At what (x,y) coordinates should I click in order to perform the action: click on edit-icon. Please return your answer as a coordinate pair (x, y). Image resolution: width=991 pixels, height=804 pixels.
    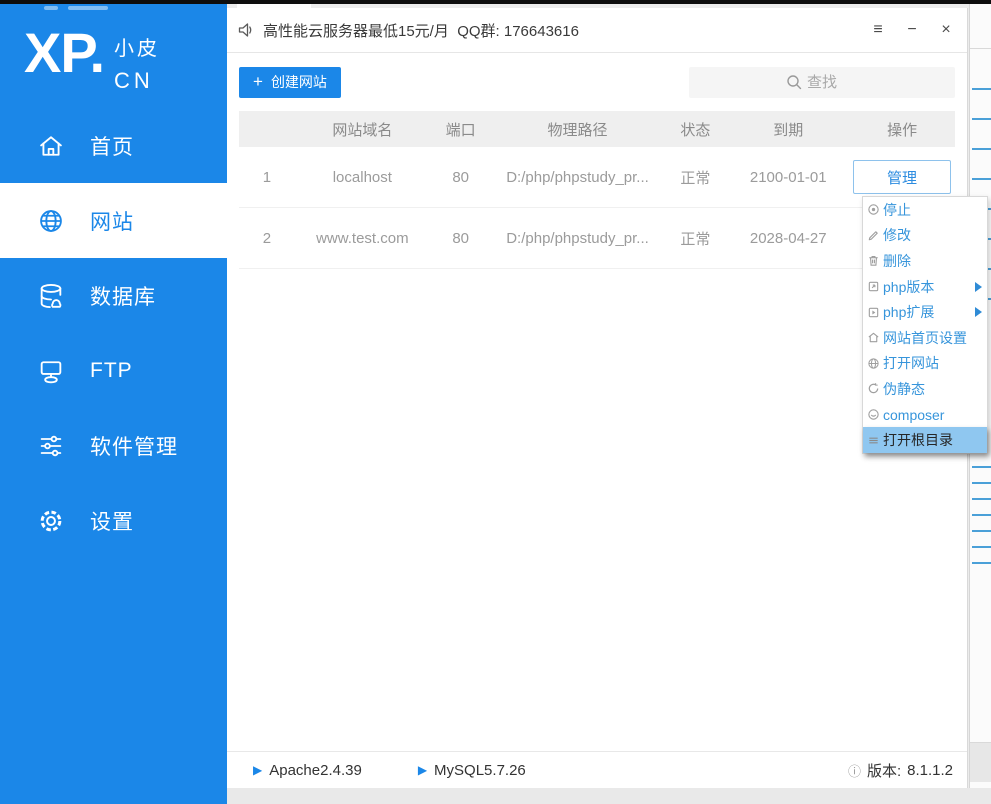
    Looking at the image, I should click on (874, 235).